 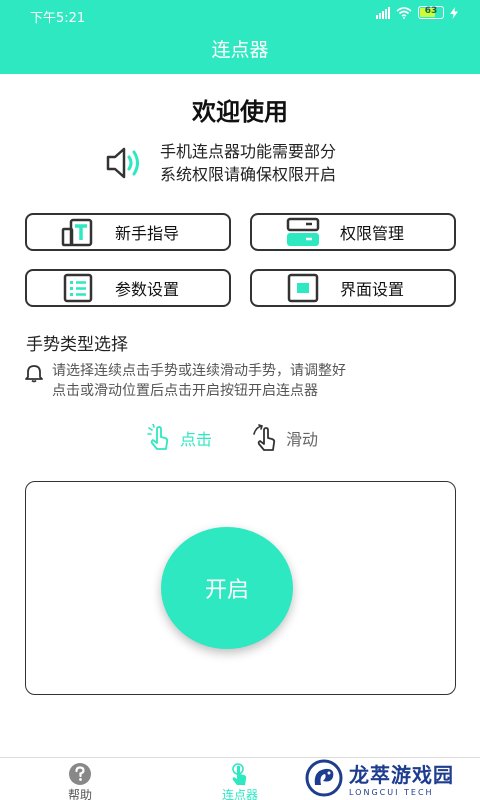 I want to click on page-title: 连点器, so click(x=240, y=50).